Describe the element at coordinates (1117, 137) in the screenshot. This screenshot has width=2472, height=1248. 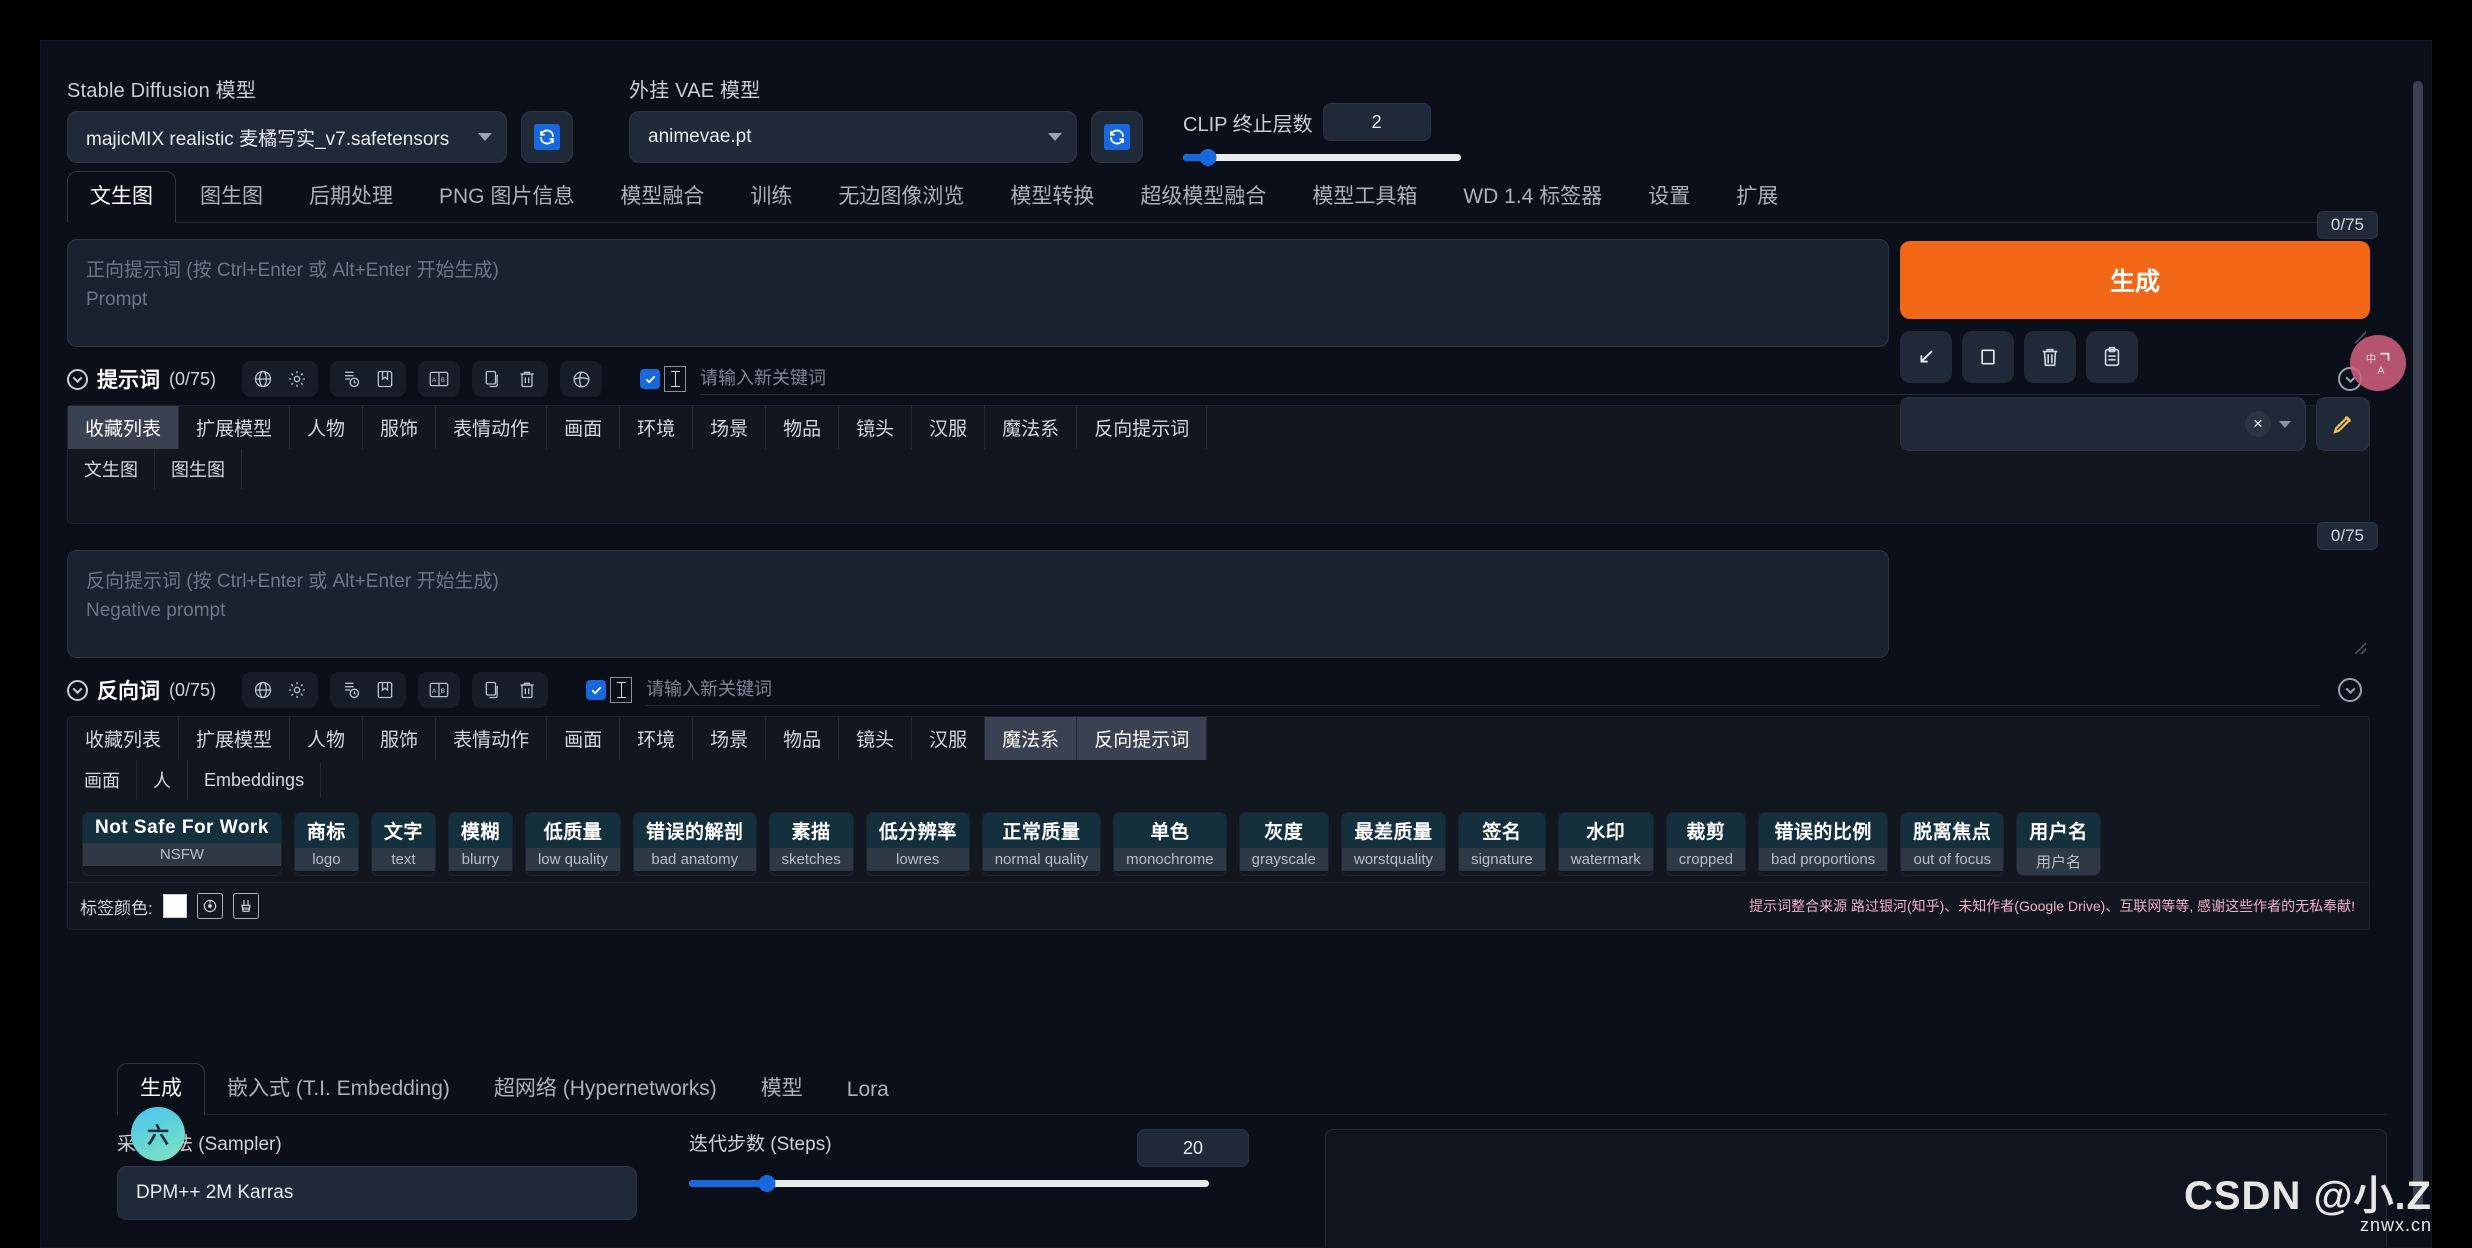
I see `refresh-vae-button` at that location.